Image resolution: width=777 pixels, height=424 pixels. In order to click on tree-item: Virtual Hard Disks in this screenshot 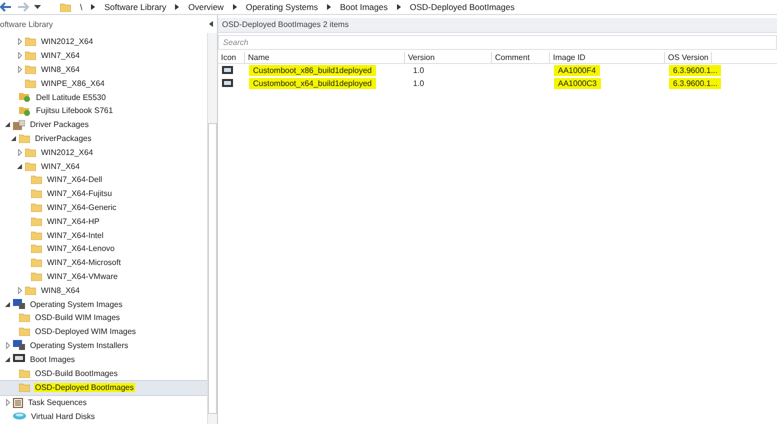, I will do `click(103, 417)`.